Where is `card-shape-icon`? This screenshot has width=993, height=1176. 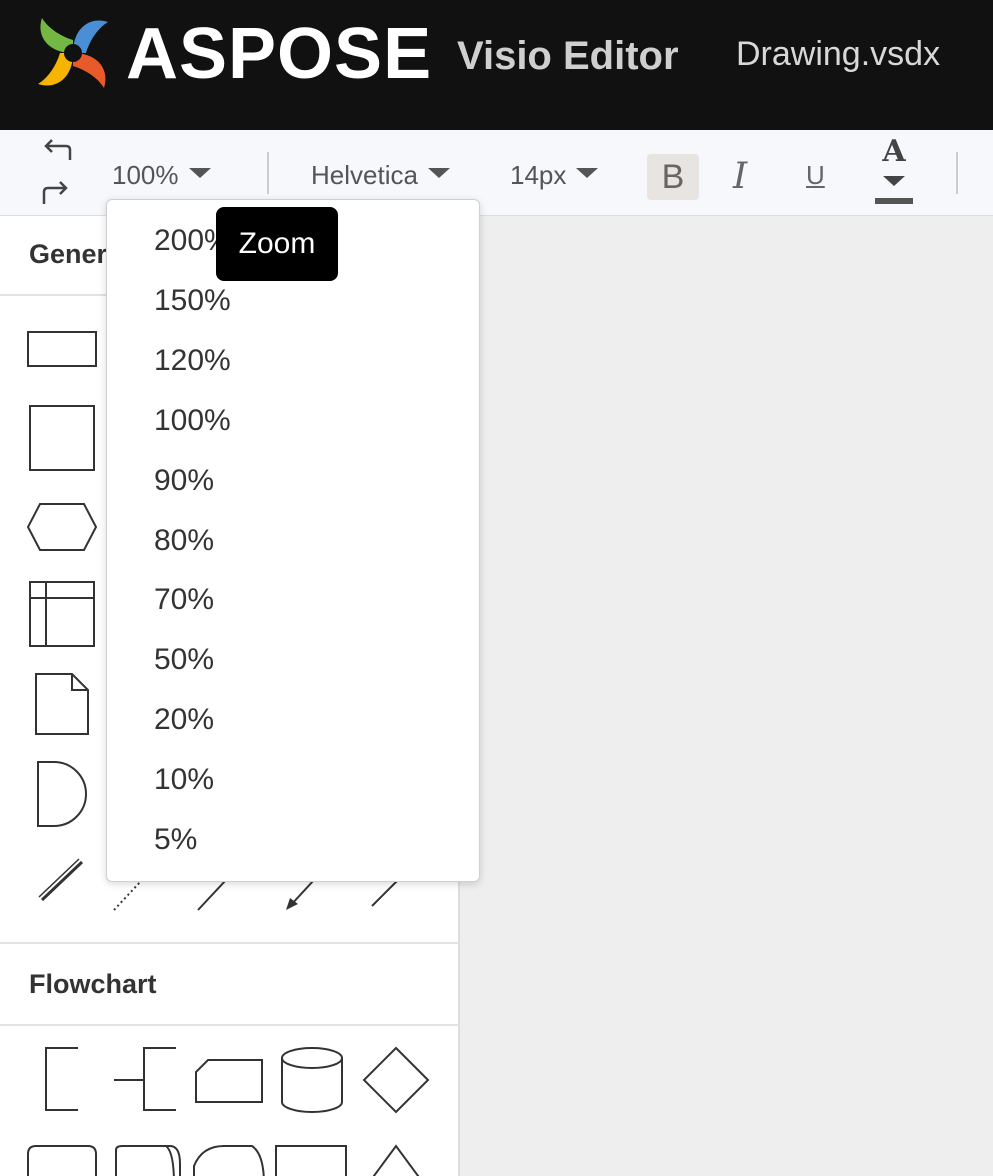
card-shape-icon is located at coordinates (311, 1160).